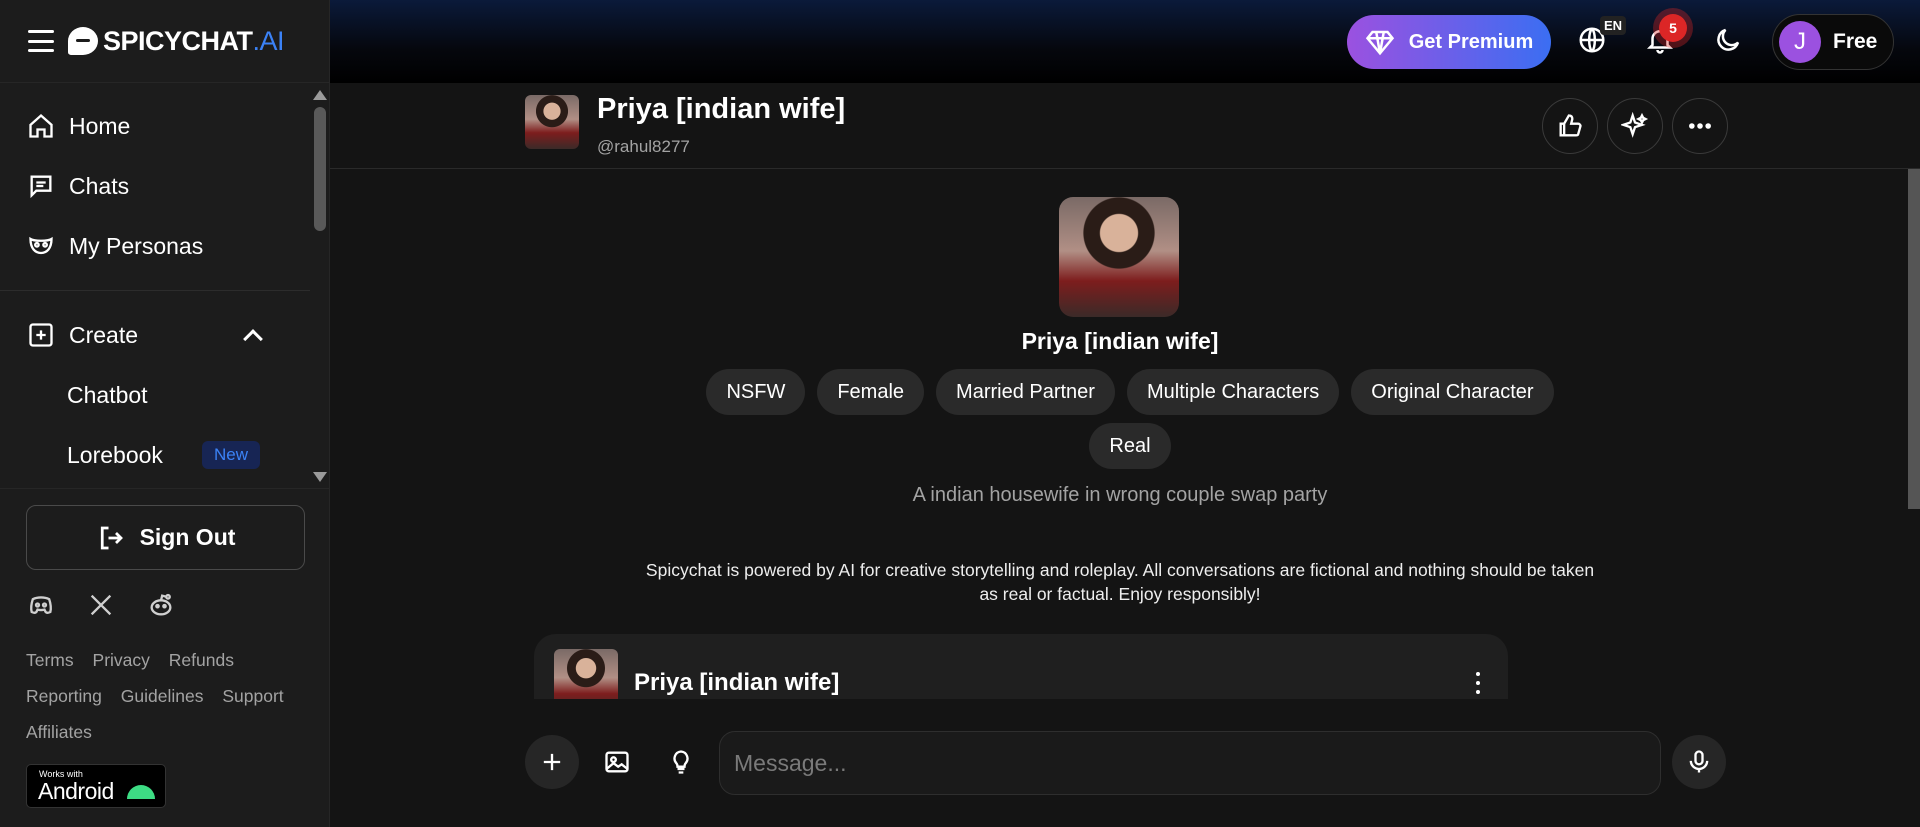 This screenshot has width=1920, height=827. What do you see at coordinates (41, 605) in the screenshot?
I see `discord-icon` at bounding box center [41, 605].